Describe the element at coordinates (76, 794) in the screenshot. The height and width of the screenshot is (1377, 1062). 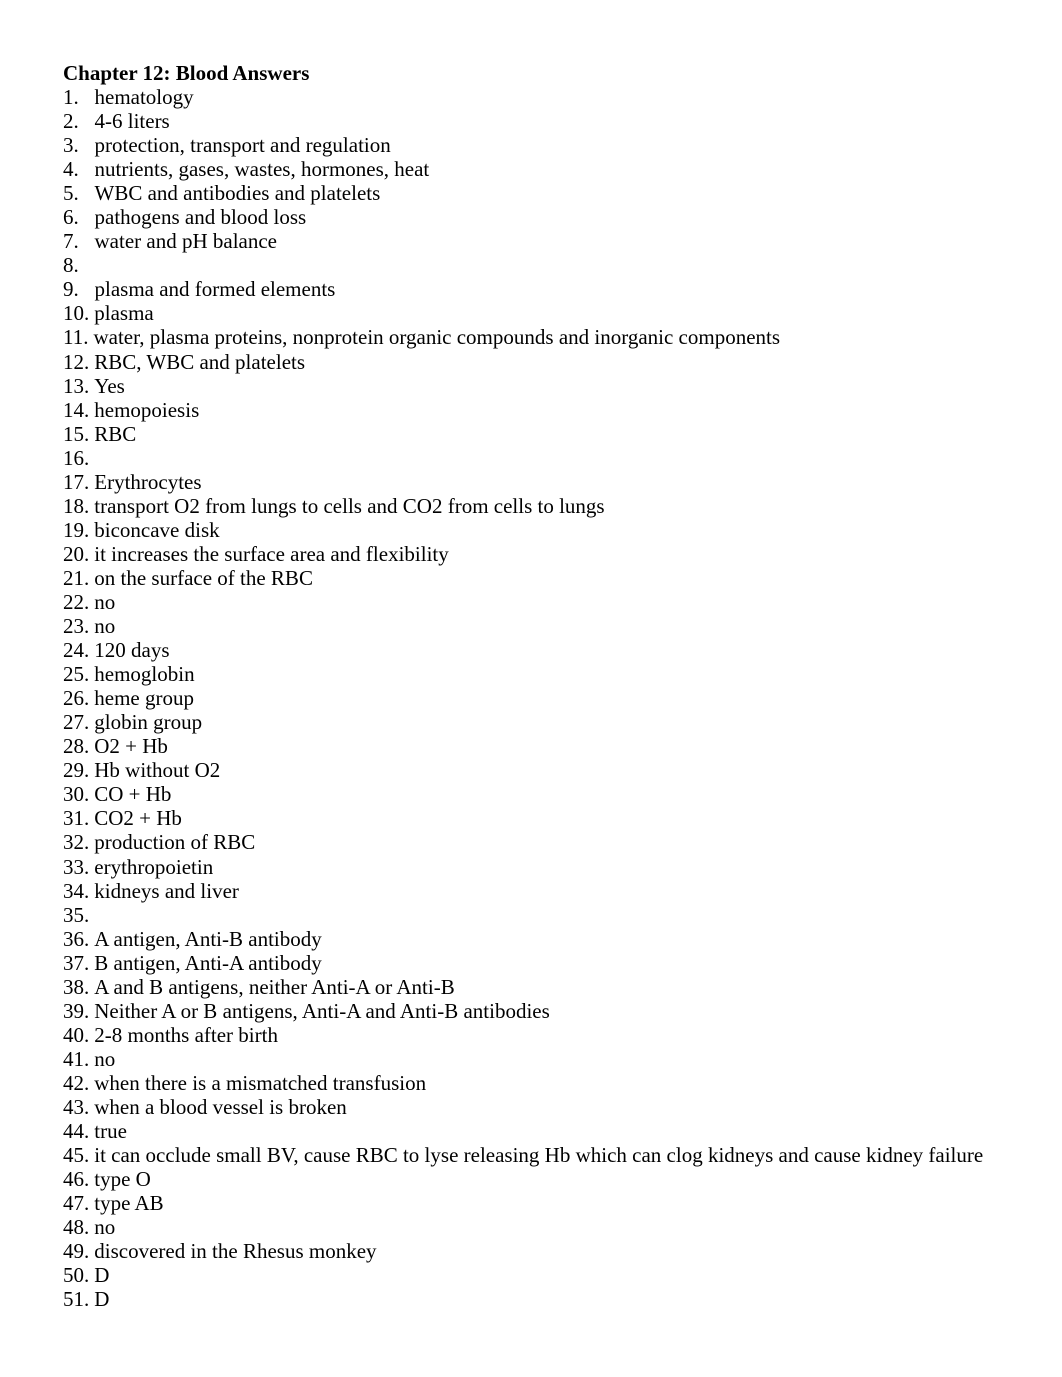
I see `answer-number: 30.` at that location.